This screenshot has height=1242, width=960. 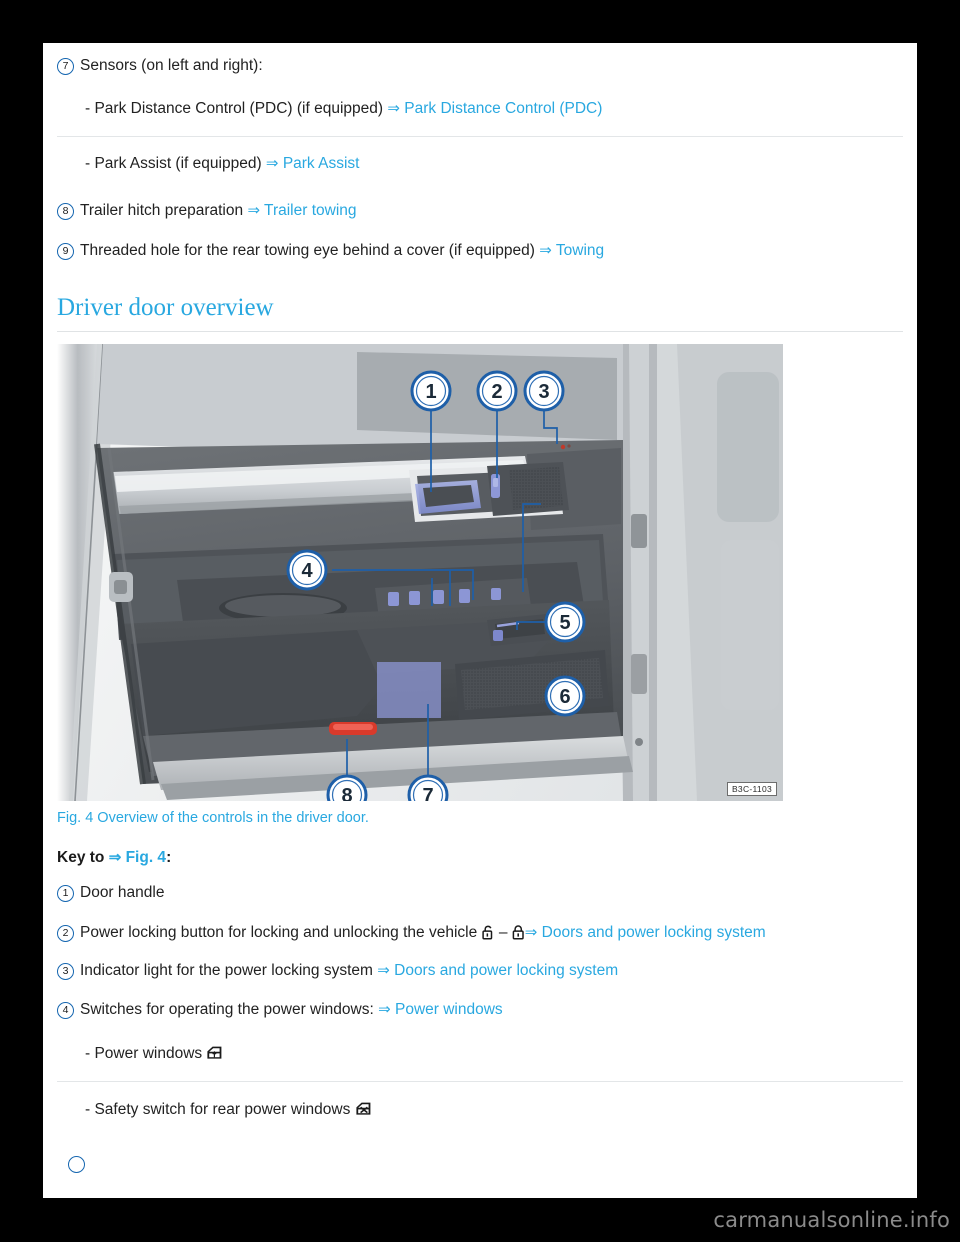 I want to click on callout-number: 7, so click(x=65, y=66).